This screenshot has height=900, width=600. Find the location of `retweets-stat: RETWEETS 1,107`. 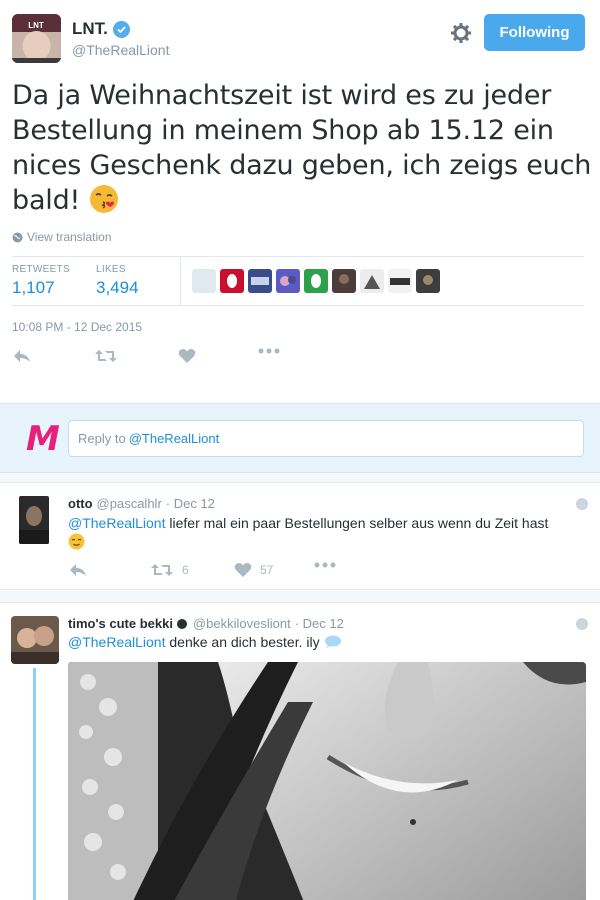

retweets-stat: RETWEETS 1,107 is located at coordinates (41, 281).